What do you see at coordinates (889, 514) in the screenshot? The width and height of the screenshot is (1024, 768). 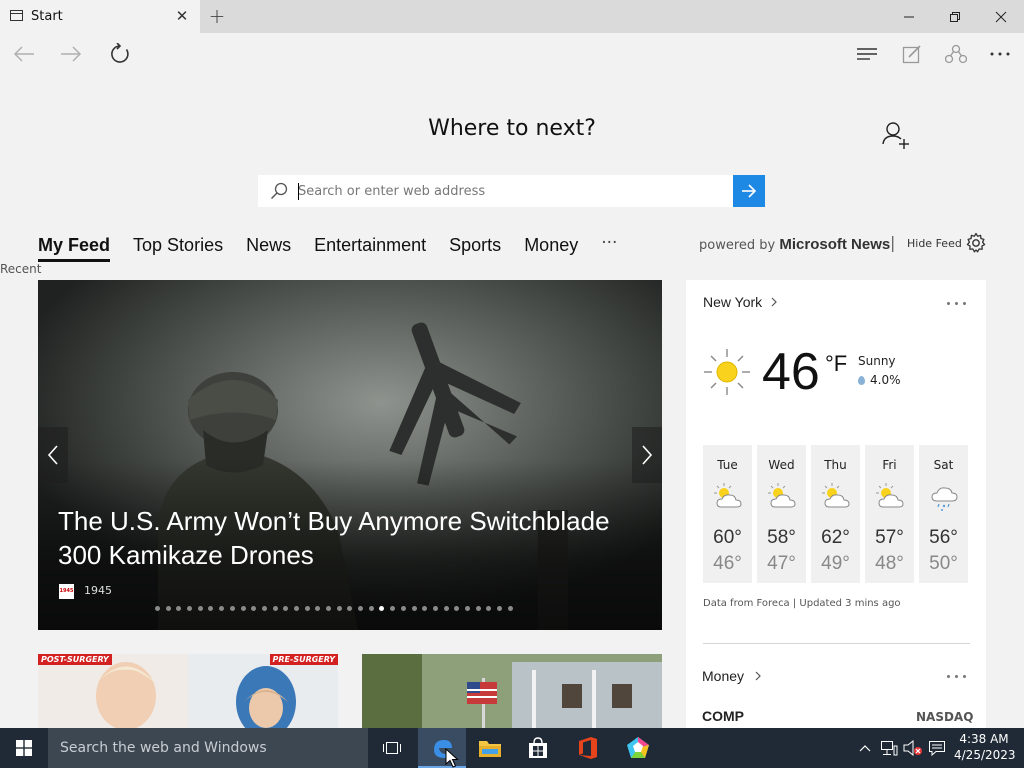 I see `forecast-day: Fri 57° 48°` at bounding box center [889, 514].